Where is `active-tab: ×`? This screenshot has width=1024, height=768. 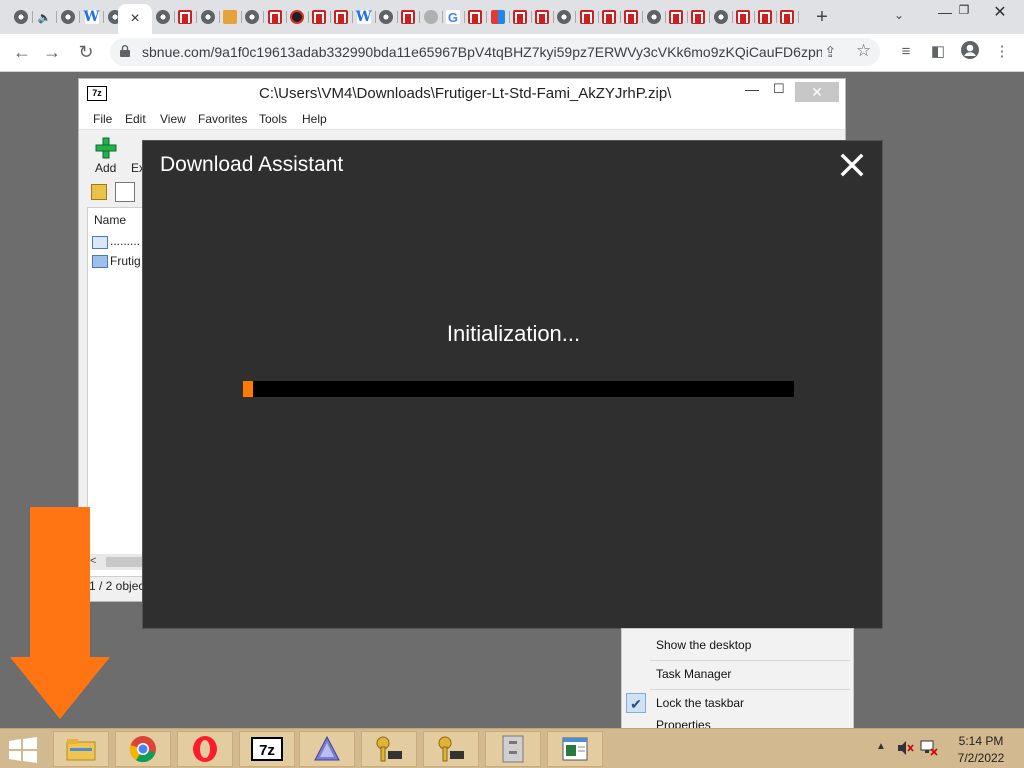
active-tab: × is located at coordinates (135, 19).